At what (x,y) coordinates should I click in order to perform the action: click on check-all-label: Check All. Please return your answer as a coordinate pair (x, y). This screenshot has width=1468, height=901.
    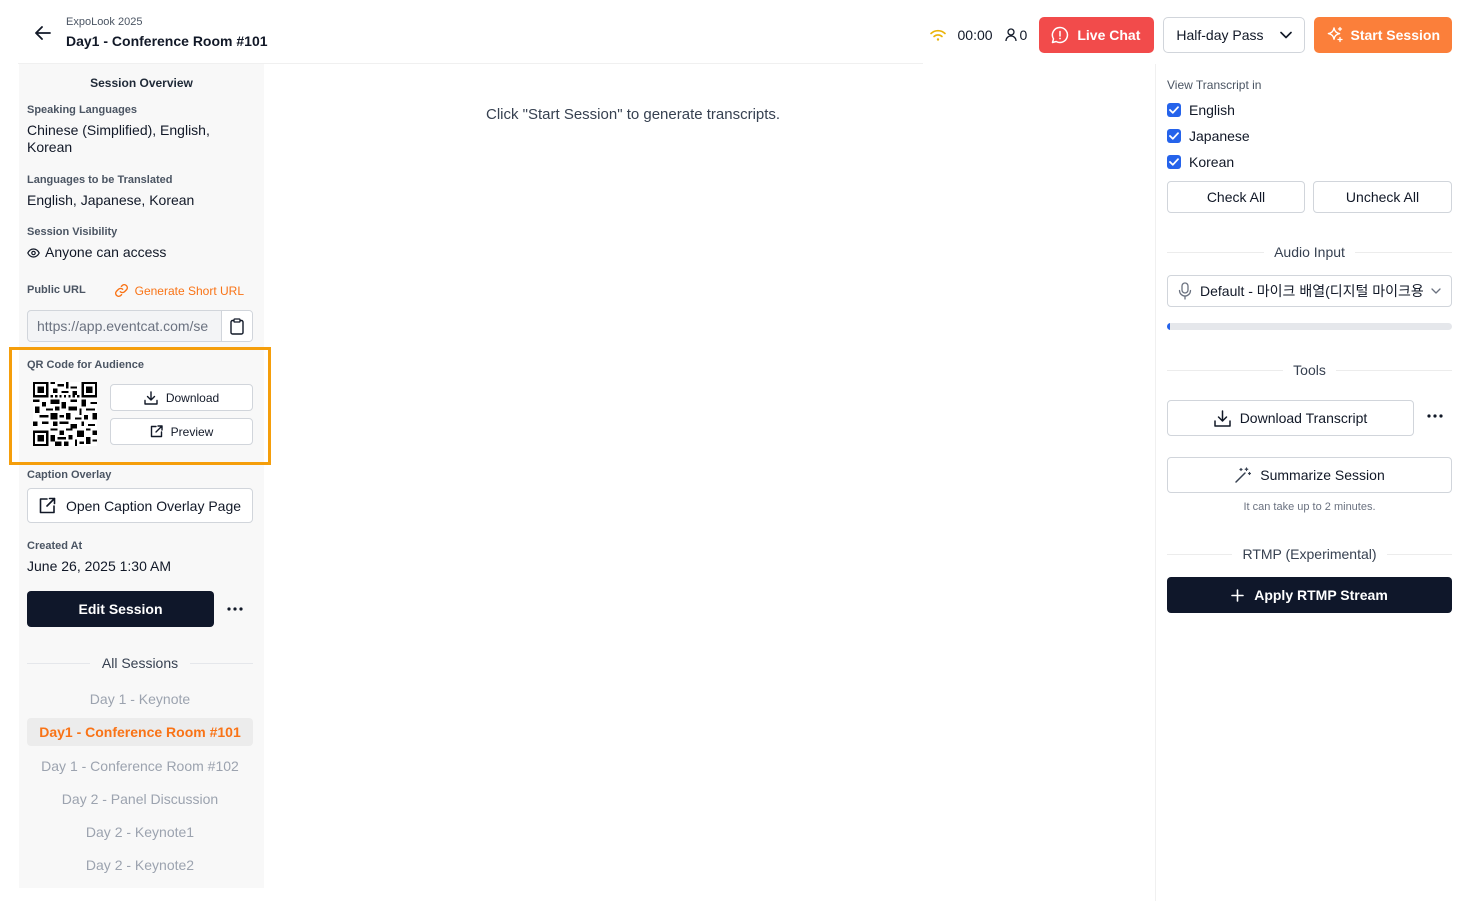
    Looking at the image, I should click on (1236, 197).